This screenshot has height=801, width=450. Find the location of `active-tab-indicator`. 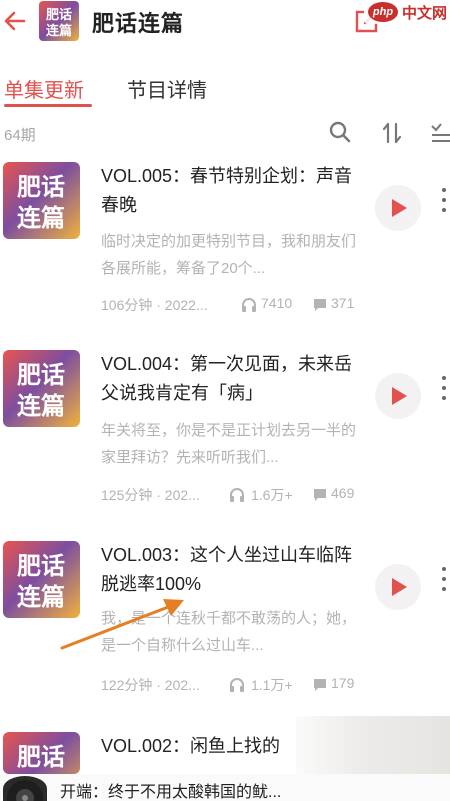

active-tab-indicator is located at coordinates (48, 105).